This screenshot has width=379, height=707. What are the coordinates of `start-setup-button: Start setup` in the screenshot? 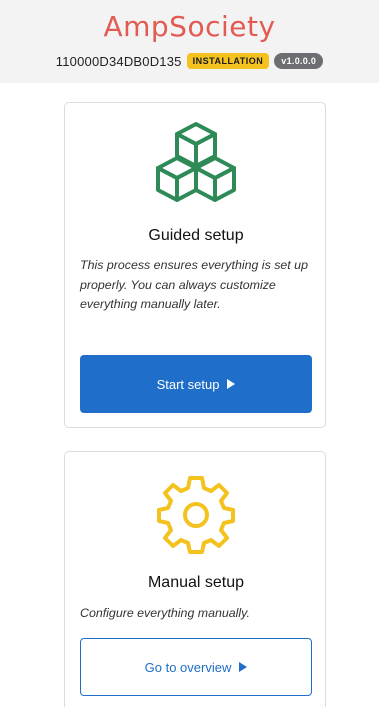 It's located at (196, 384).